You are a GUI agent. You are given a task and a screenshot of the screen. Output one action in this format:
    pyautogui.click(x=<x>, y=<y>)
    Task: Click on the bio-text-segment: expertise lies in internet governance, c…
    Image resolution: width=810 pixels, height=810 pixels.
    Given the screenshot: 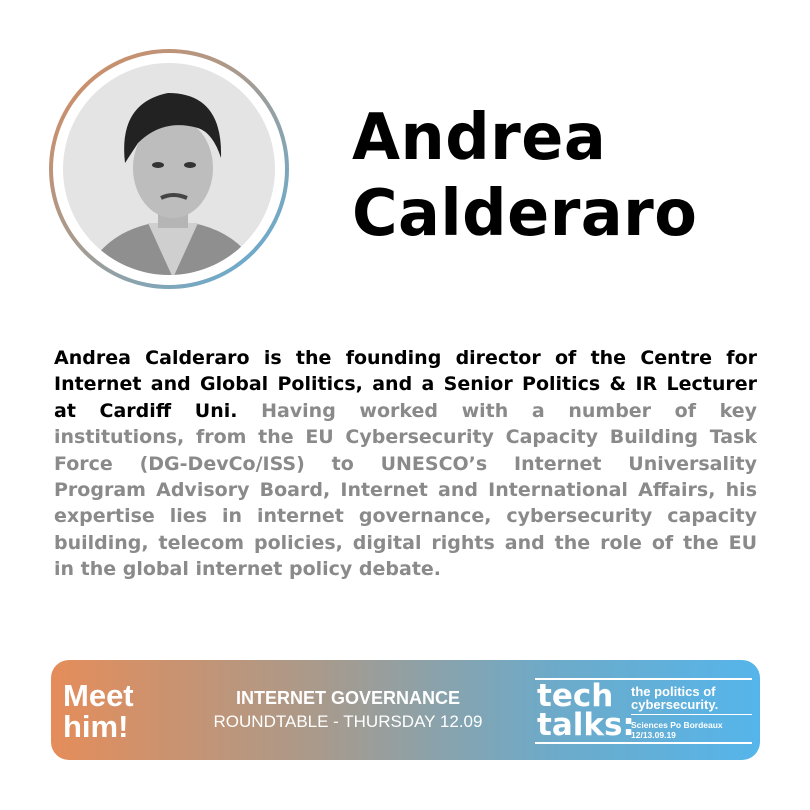 What is the action you would take?
    pyautogui.click(x=405, y=516)
    